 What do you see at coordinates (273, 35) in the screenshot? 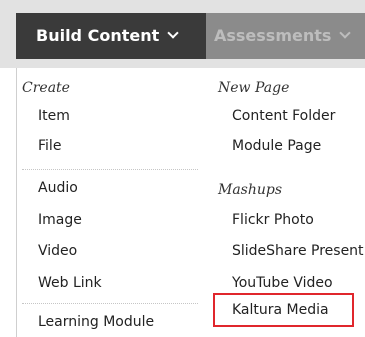
I see `assessments-label: Assessments` at bounding box center [273, 35].